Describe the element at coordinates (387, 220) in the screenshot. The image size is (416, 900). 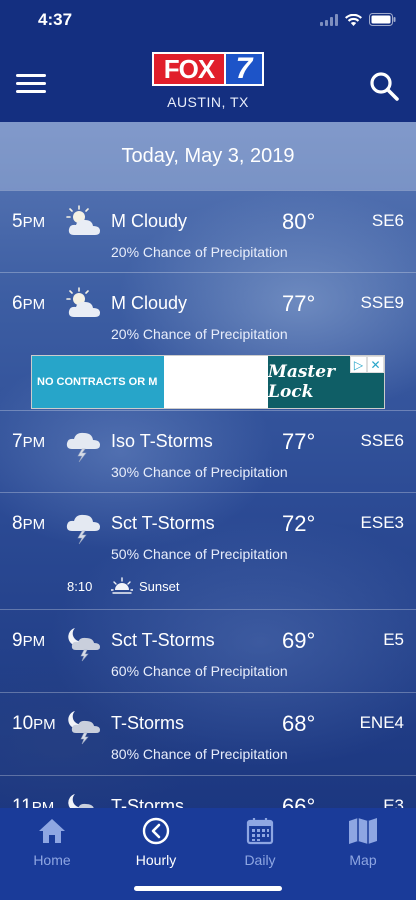
I see `row-wind: SE6` at that location.